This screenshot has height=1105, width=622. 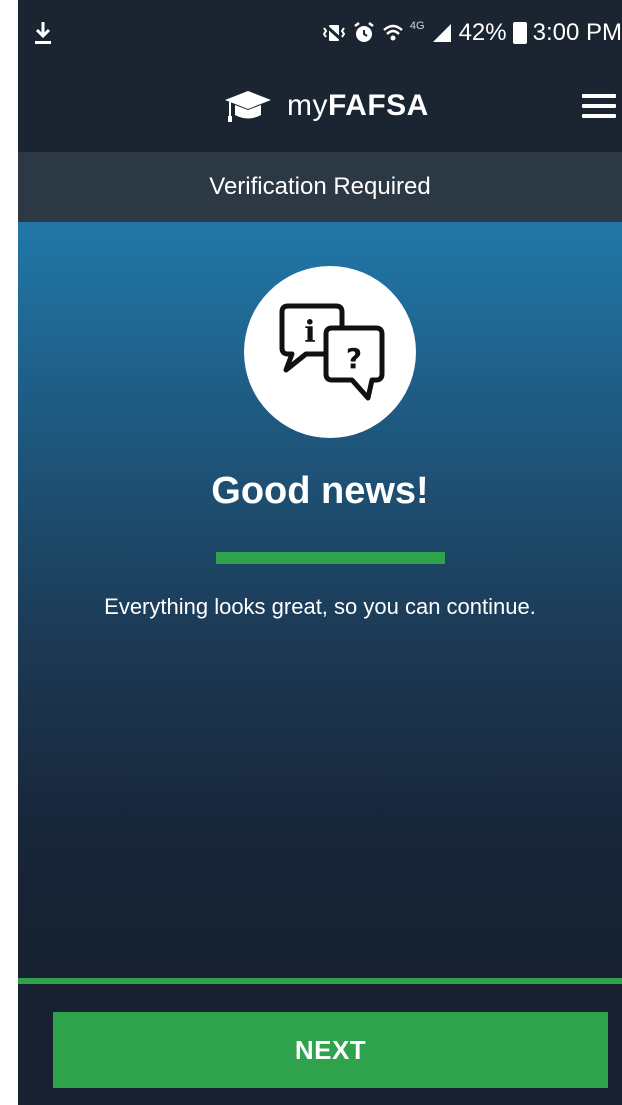 What do you see at coordinates (482, 32) in the screenshot?
I see `battery-percent: 42%` at bounding box center [482, 32].